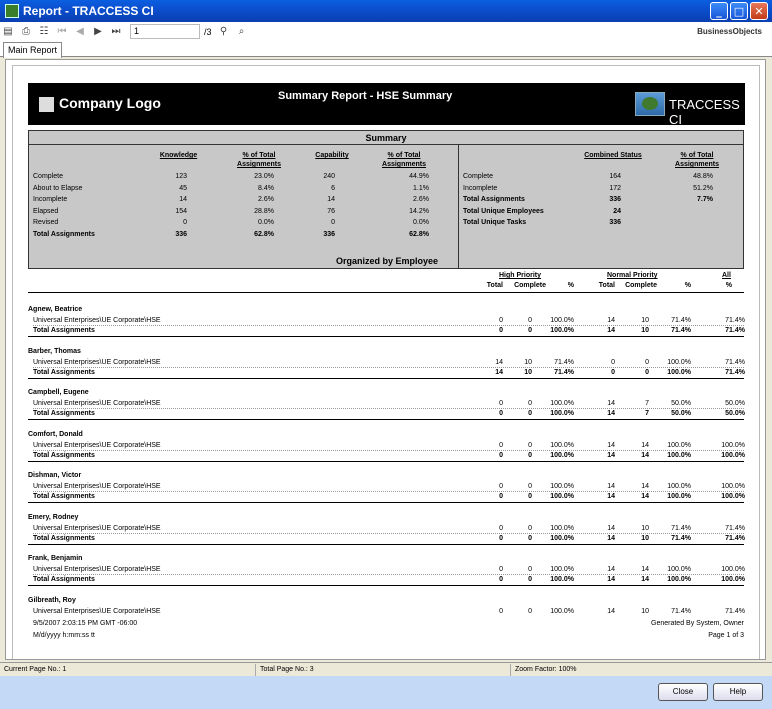  Describe the element at coordinates (110, 103) in the screenshot. I see `company-logo-text: Company Logo` at that location.